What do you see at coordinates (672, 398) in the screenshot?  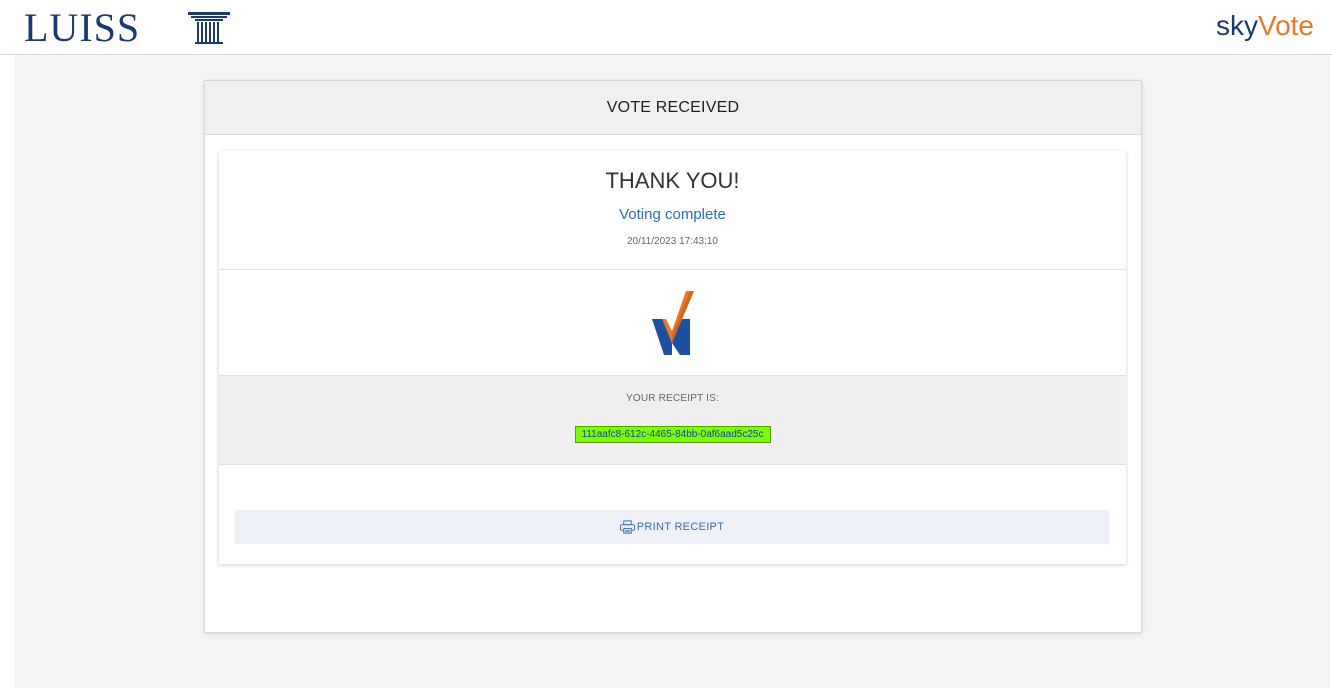 I see `receipt-label: YOUR RECEIPT IS:` at bounding box center [672, 398].